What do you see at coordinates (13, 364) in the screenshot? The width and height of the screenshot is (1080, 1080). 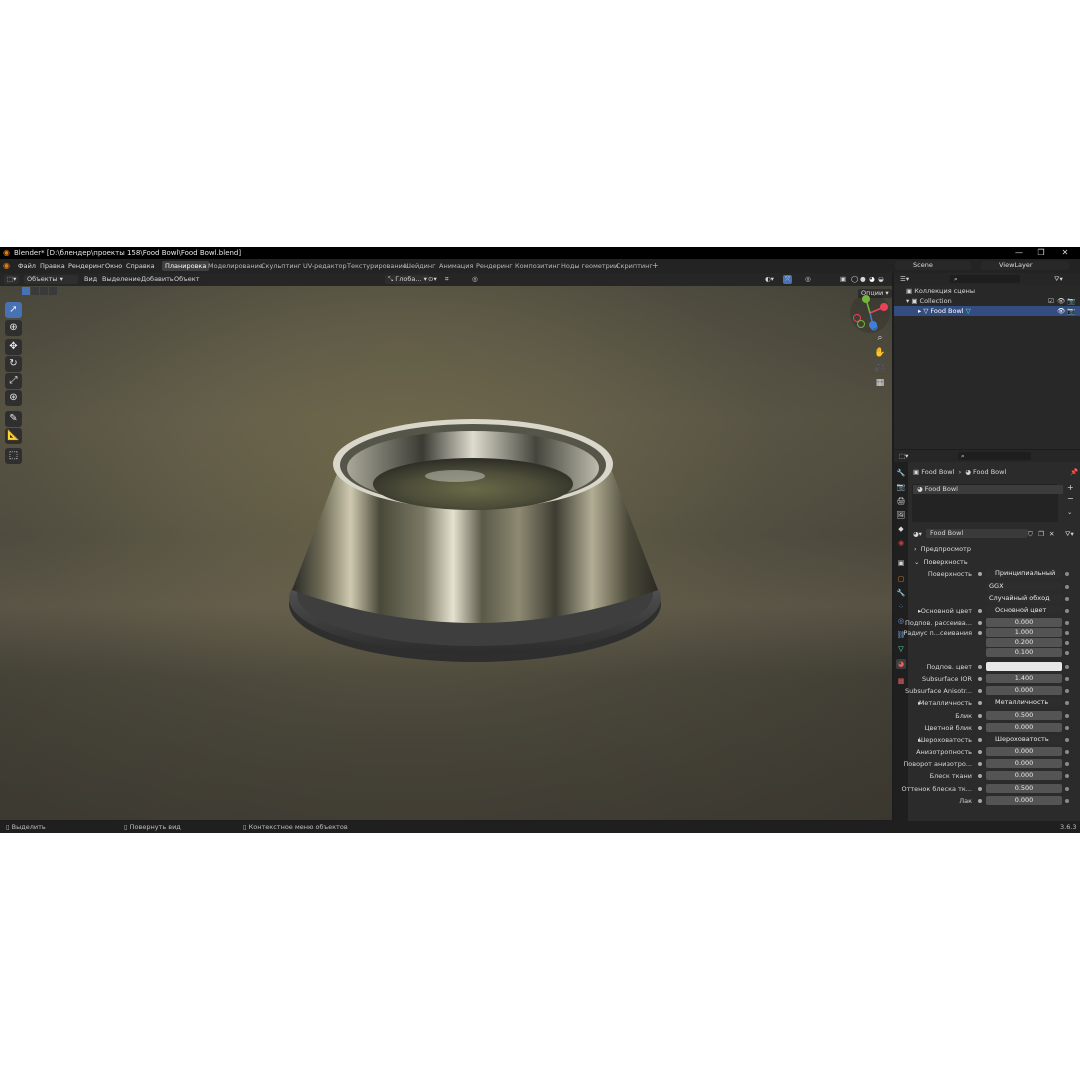 I see `rotate-tool-icon: ↻` at bounding box center [13, 364].